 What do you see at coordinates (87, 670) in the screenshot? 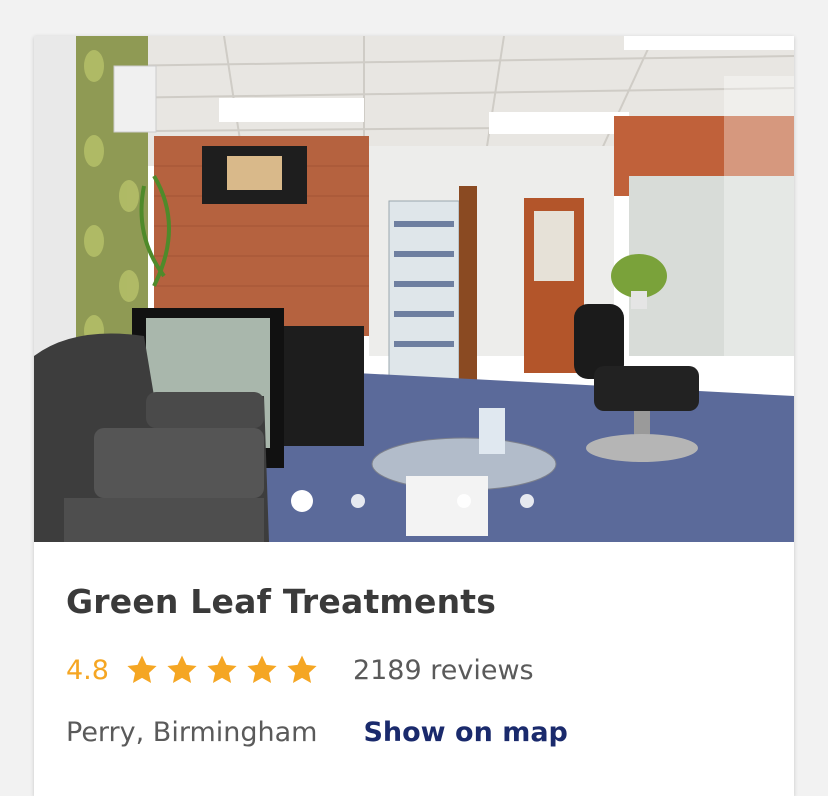
I see `rating-value: 4.8` at bounding box center [87, 670].